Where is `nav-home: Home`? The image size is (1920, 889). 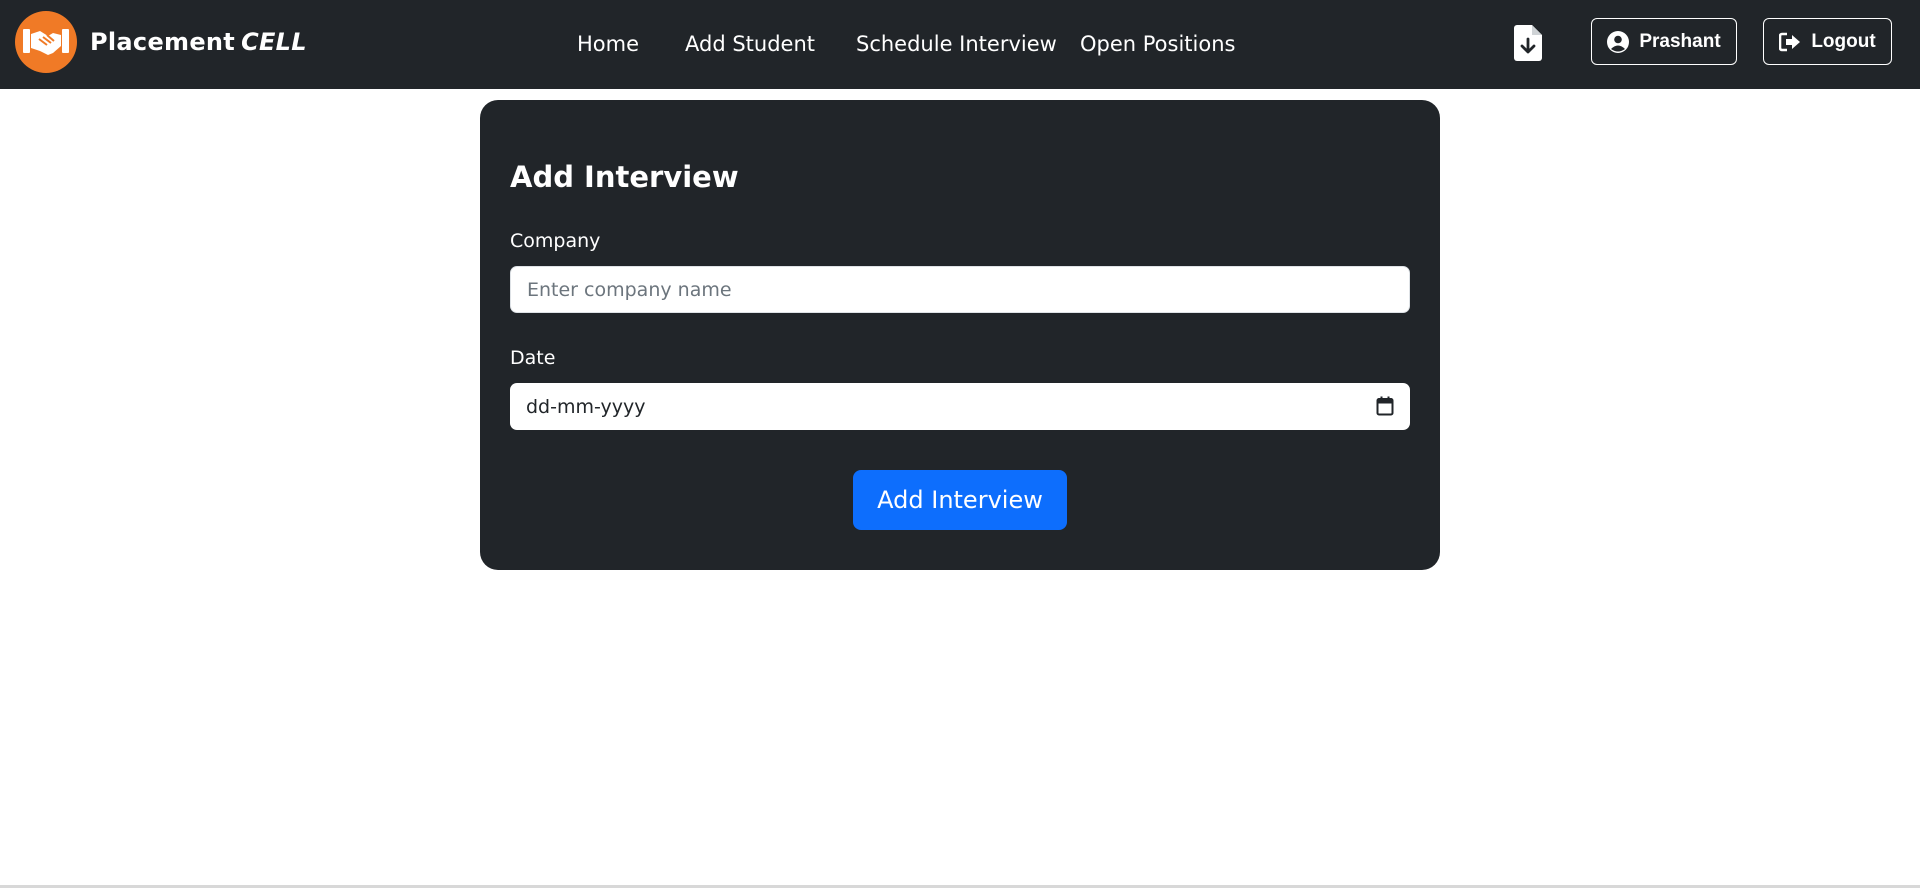 nav-home: Home is located at coordinates (608, 44).